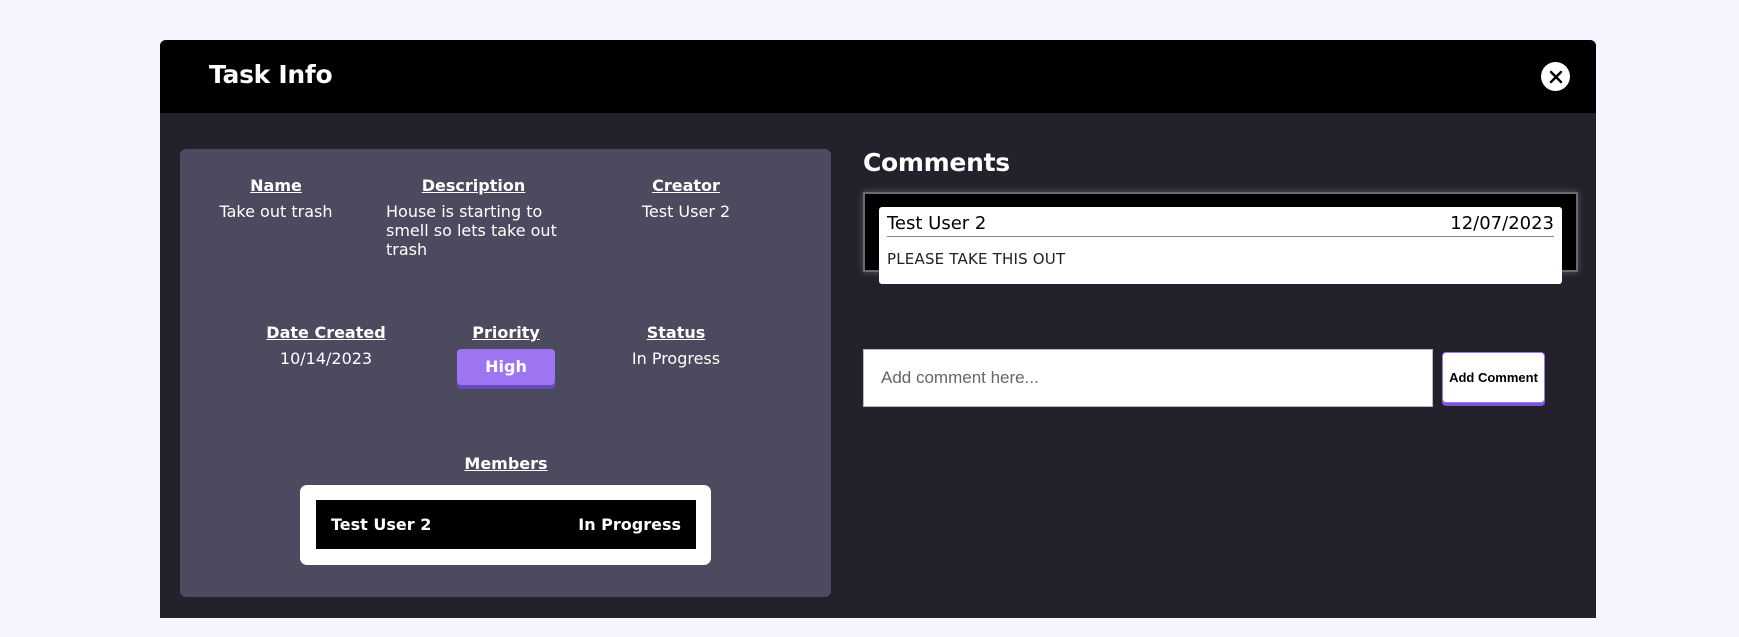 The width and height of the screenshot is (1739, 637). Describe the element at coordinates (1502, 223) in the screenshot. I see `comment-date: 12/07/2023` at that location.